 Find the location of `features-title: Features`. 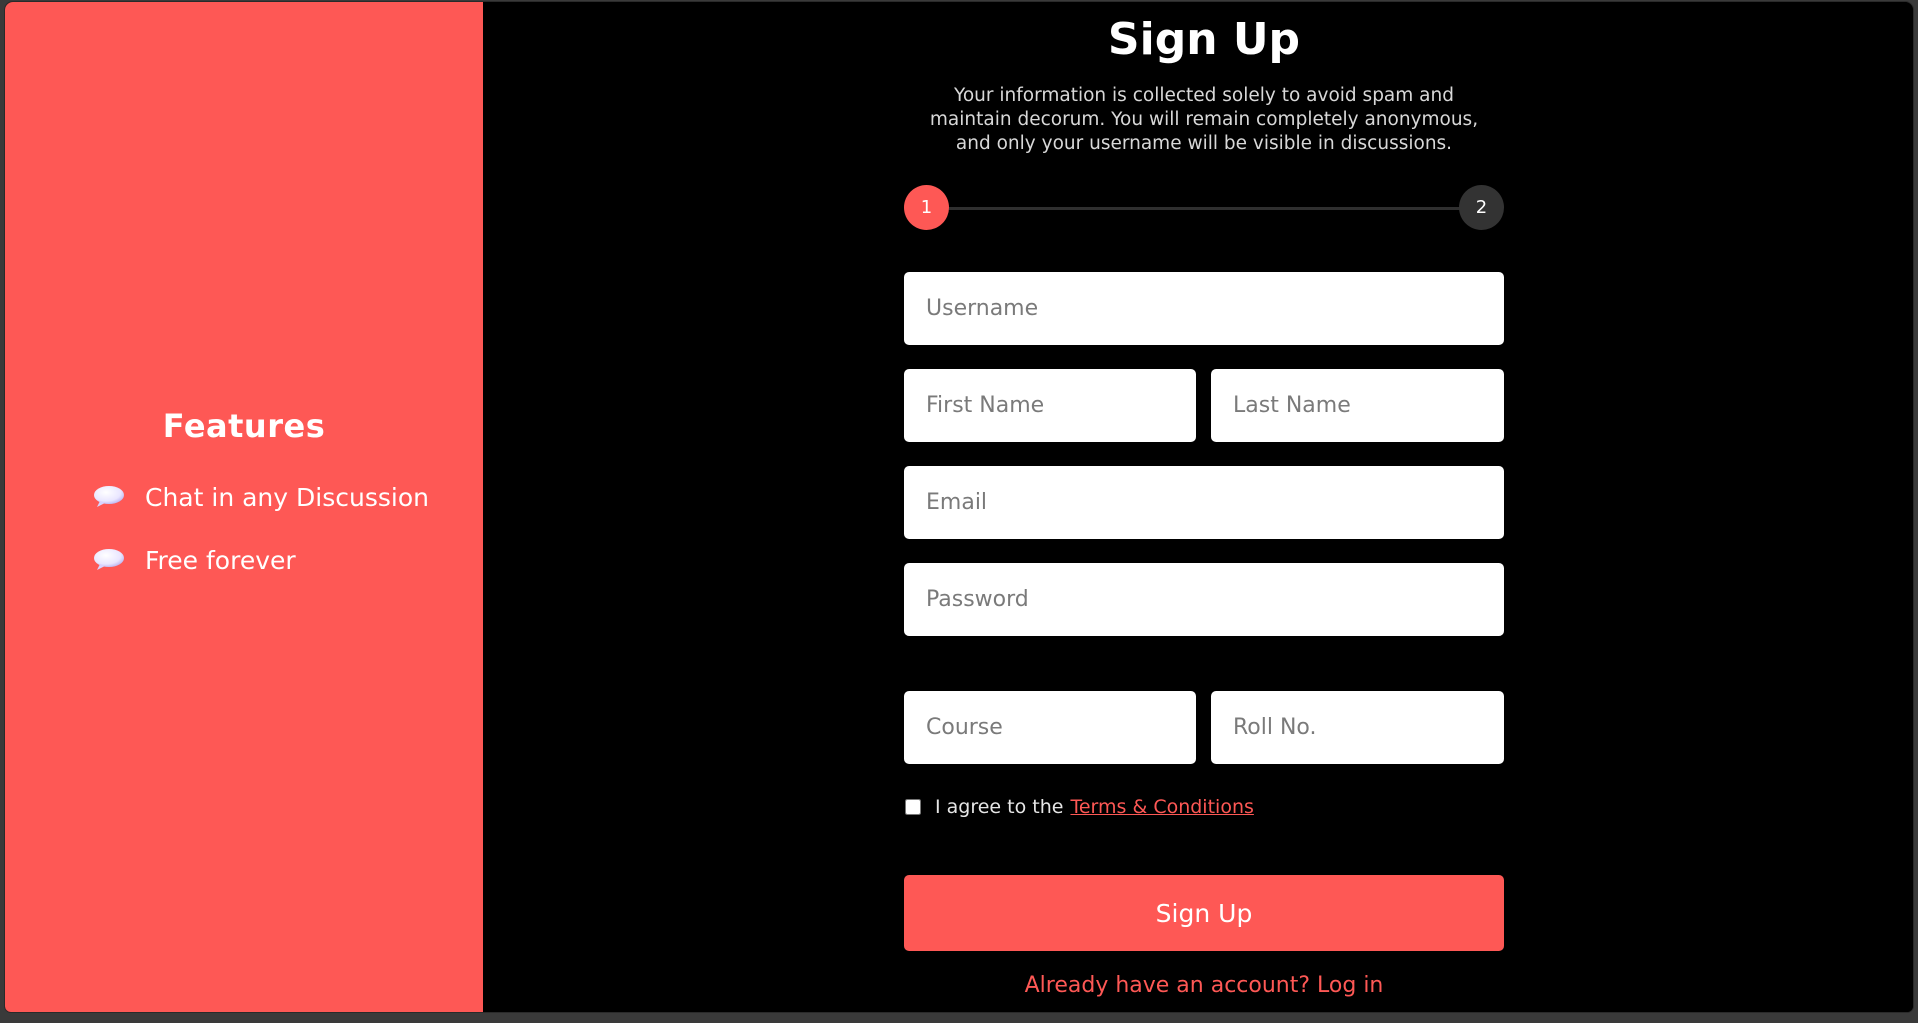

features-title: Features is located at coordinates (244, 426).